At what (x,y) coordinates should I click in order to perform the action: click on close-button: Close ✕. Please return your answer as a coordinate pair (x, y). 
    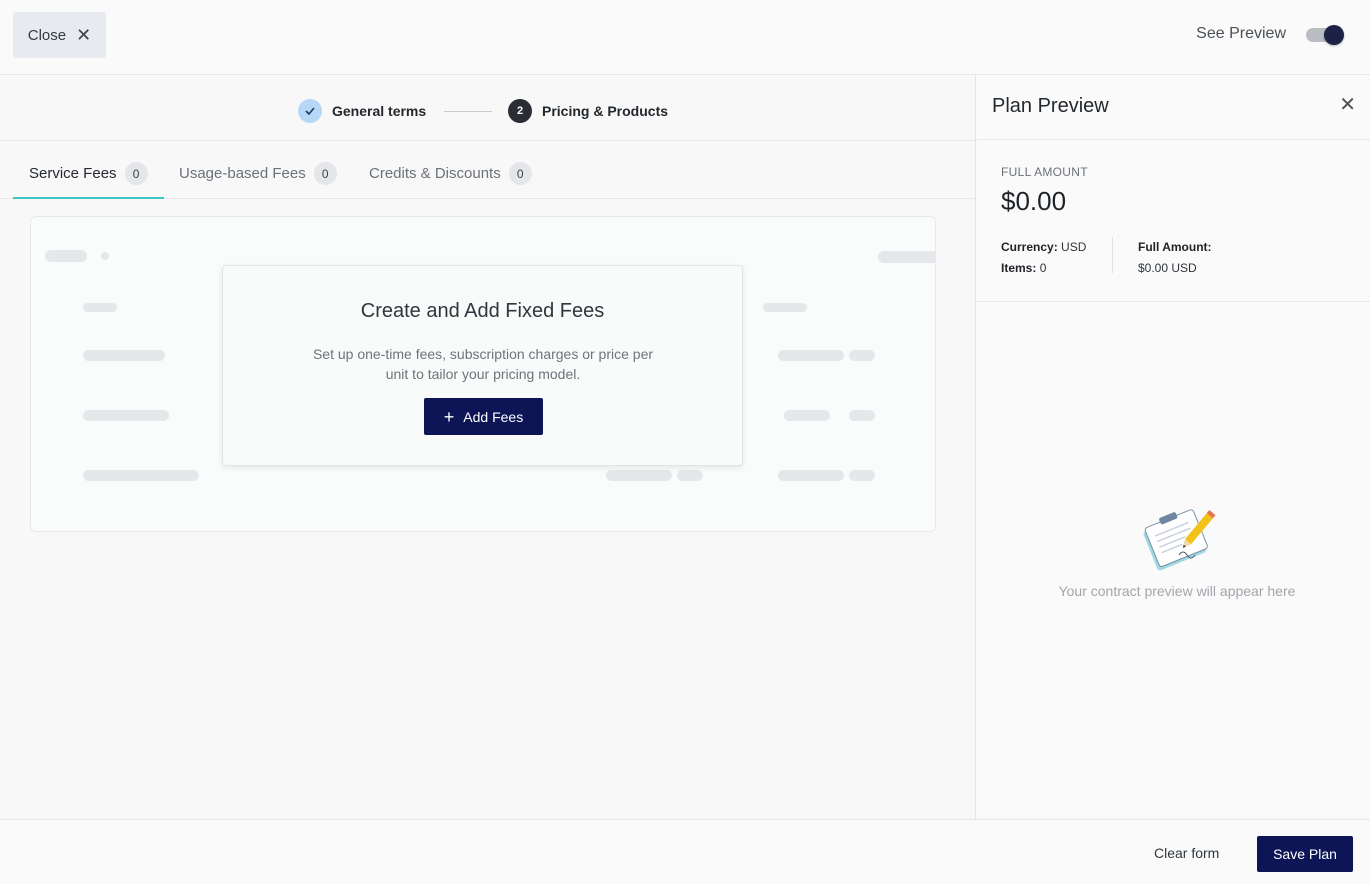
    Looking at the image, I should click on (59, 35).